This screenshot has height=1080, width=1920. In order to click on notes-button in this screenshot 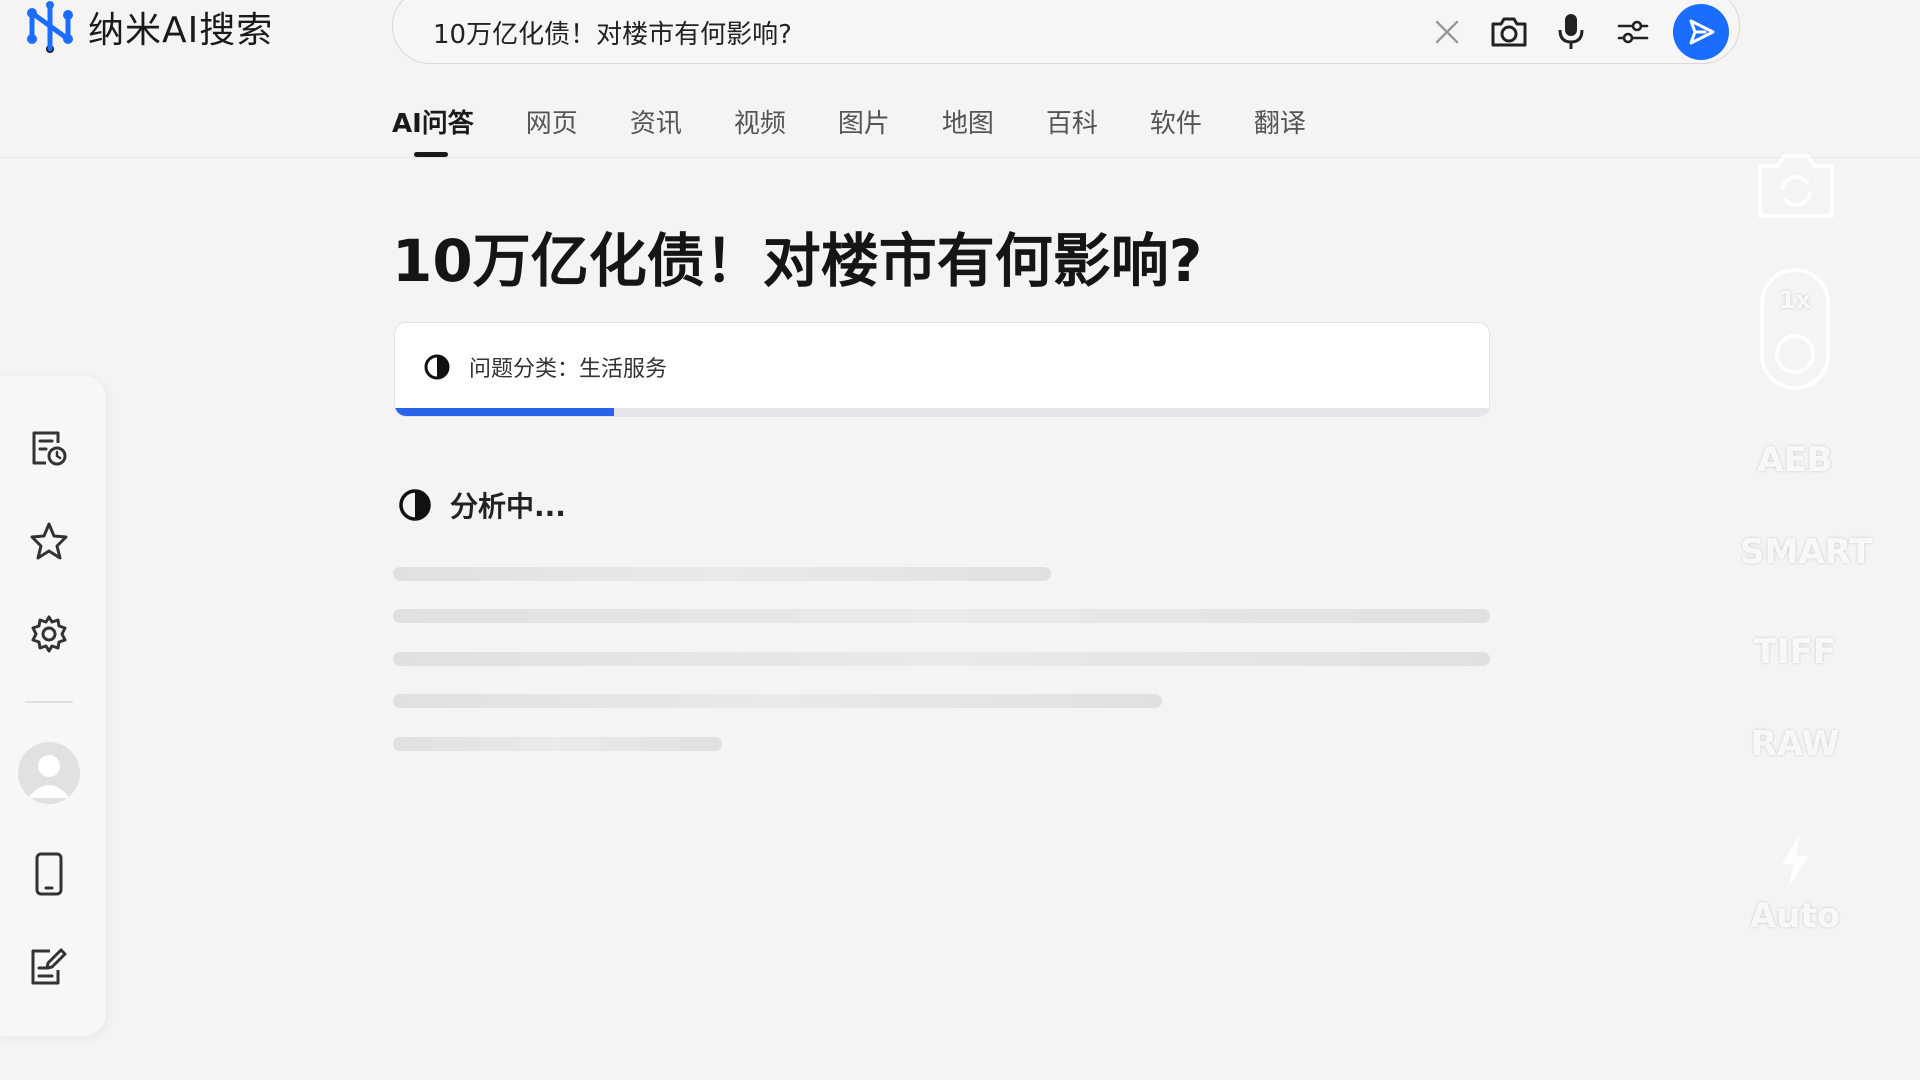, I will do `click(49, 967)`.